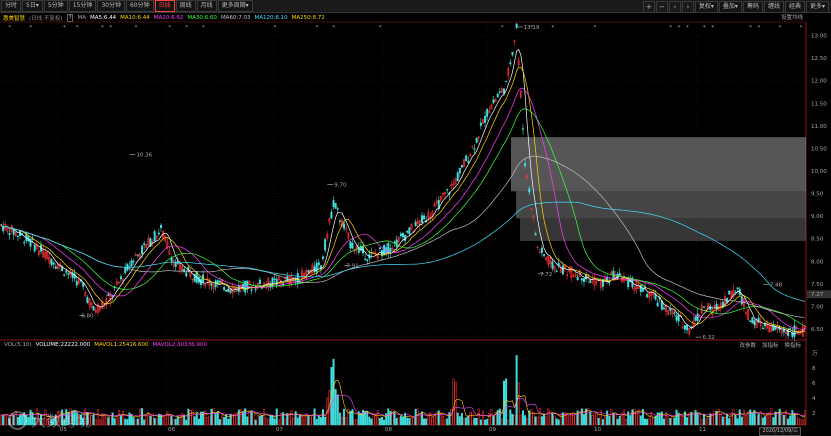 The image size is (831, 436). What do you see at coordinates (658, 164) in the screenshot?
I see `zone-upper` at bounding box center [658, 164].